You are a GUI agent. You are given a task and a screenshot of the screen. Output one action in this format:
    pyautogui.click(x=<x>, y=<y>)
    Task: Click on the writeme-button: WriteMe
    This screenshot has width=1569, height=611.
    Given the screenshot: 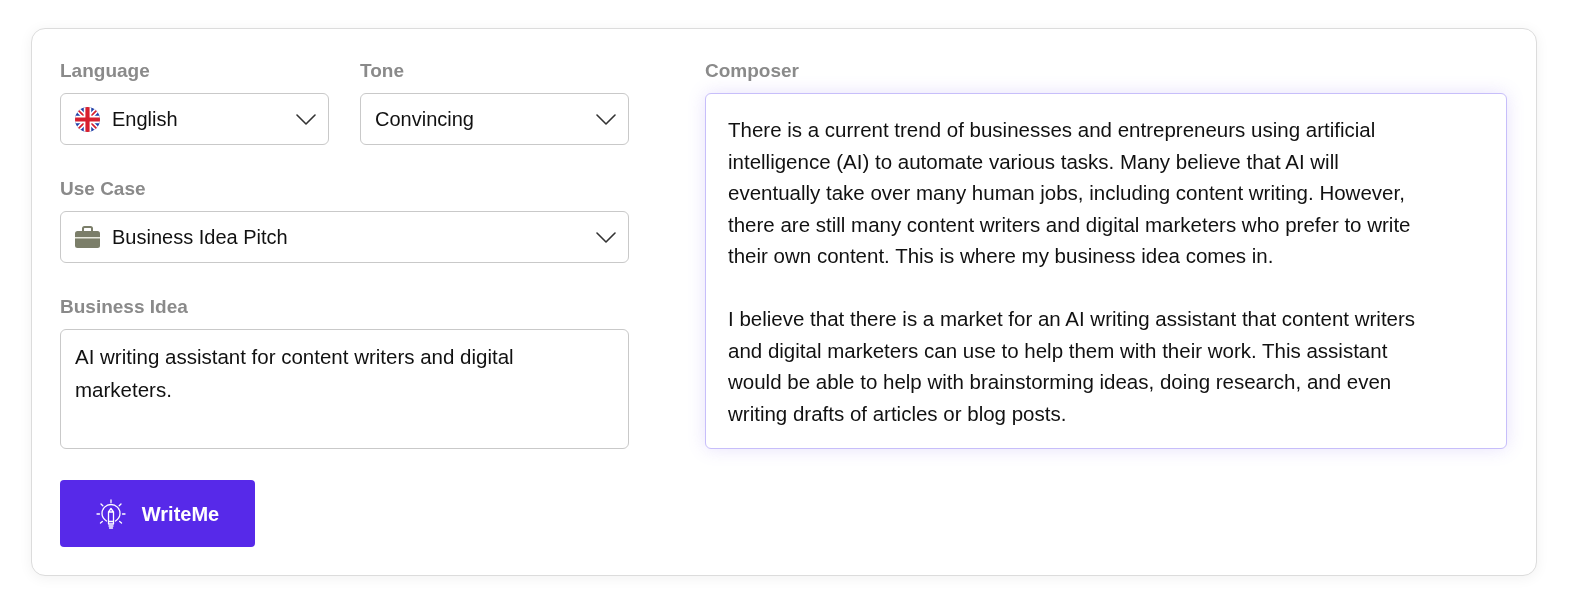 What is the action you would take?
    pyautogui.click(x=157, y=513)
    